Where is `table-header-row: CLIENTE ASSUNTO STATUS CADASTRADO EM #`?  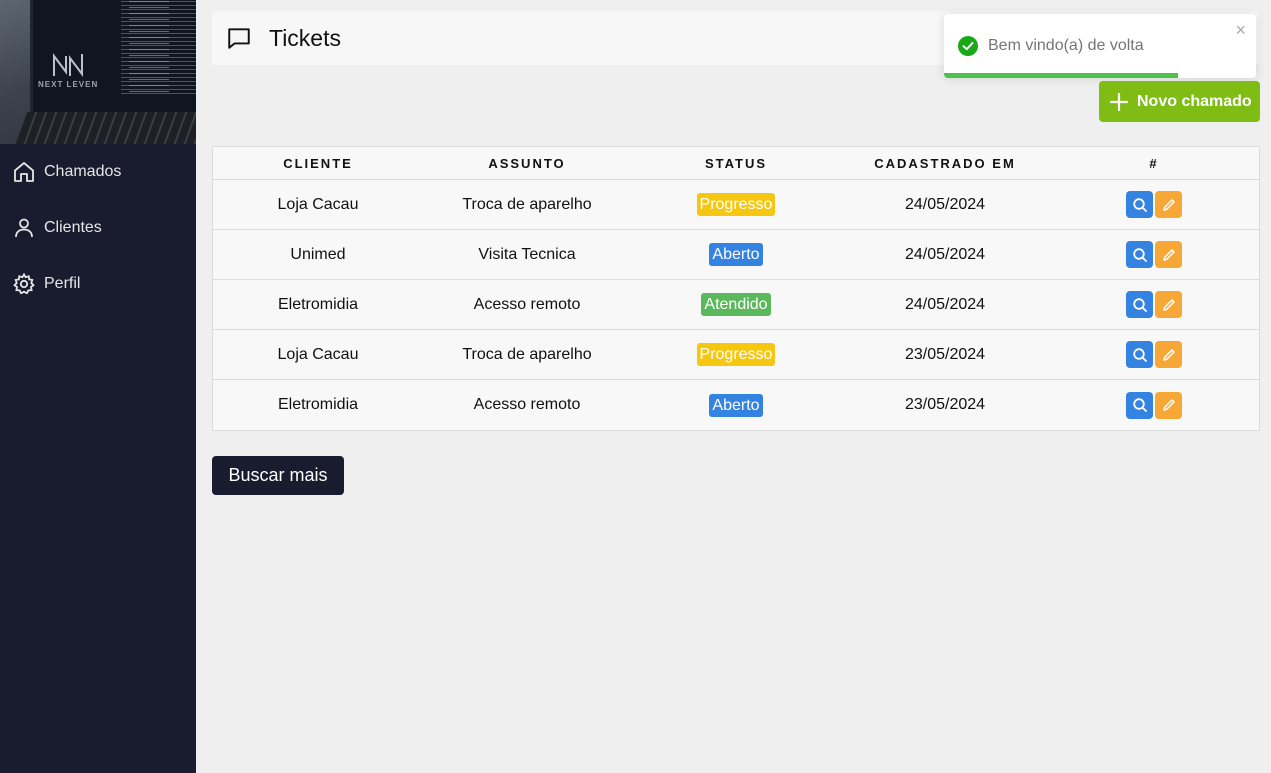
table-header-row: CLIENTE ASSUNTO STATUS CADASTRADO EM # is located at coordinates (736, 163).